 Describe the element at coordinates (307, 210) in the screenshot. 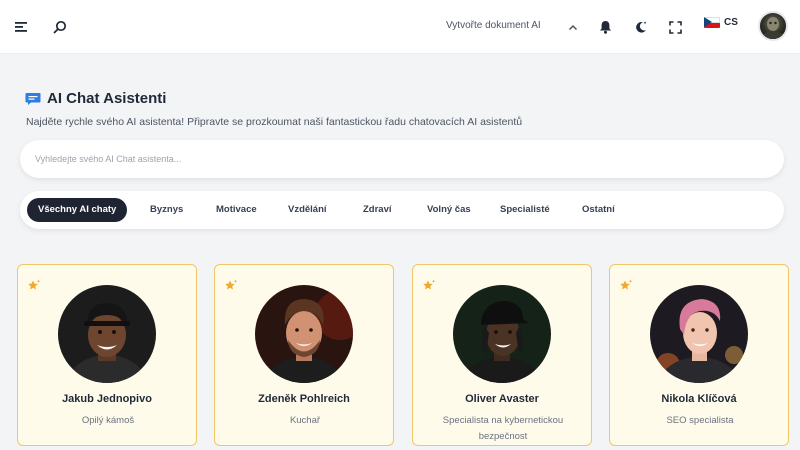

I see `category-education: Vzdělání` at that location.